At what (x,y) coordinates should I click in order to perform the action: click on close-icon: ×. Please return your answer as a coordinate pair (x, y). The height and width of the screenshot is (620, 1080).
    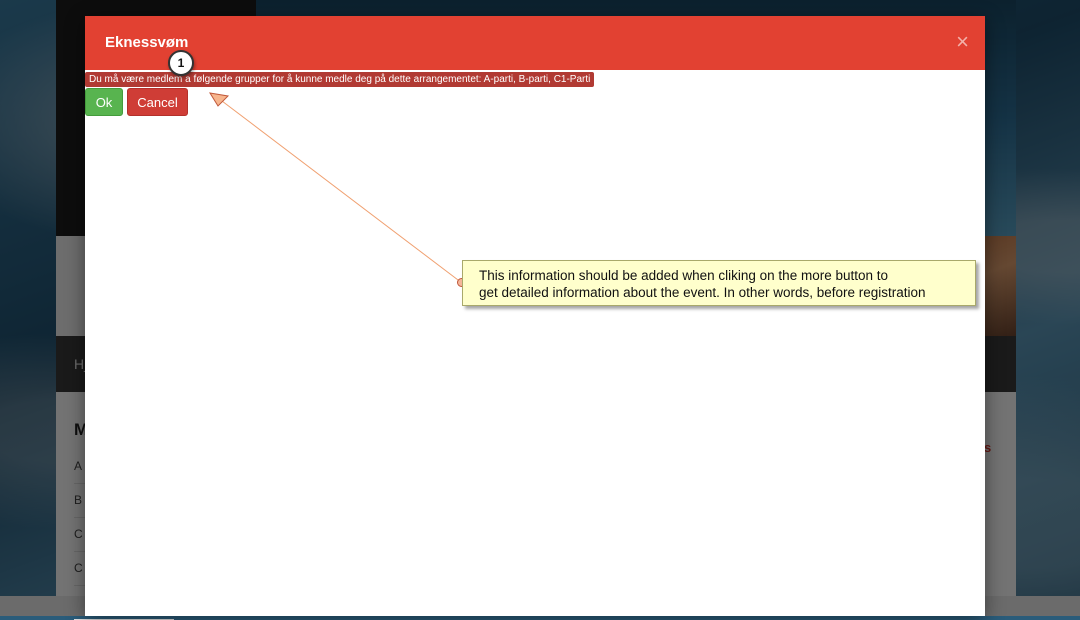
    Looking at the image, I should click on (962, 42).